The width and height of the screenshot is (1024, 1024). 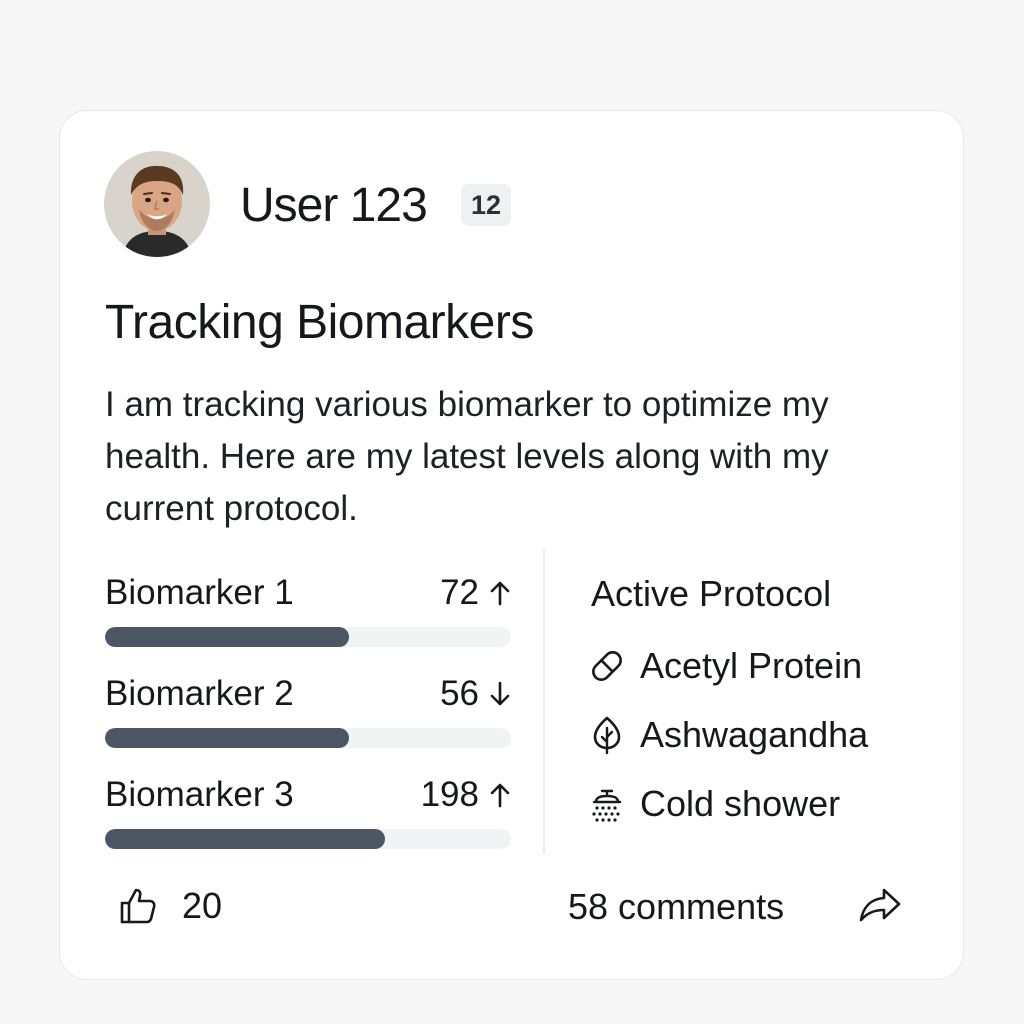 What do you see at coordinates (308, 714) in the screenshot?
I see `biomarker-row: Biomarker 2 56` at bounding box center [308, 714].